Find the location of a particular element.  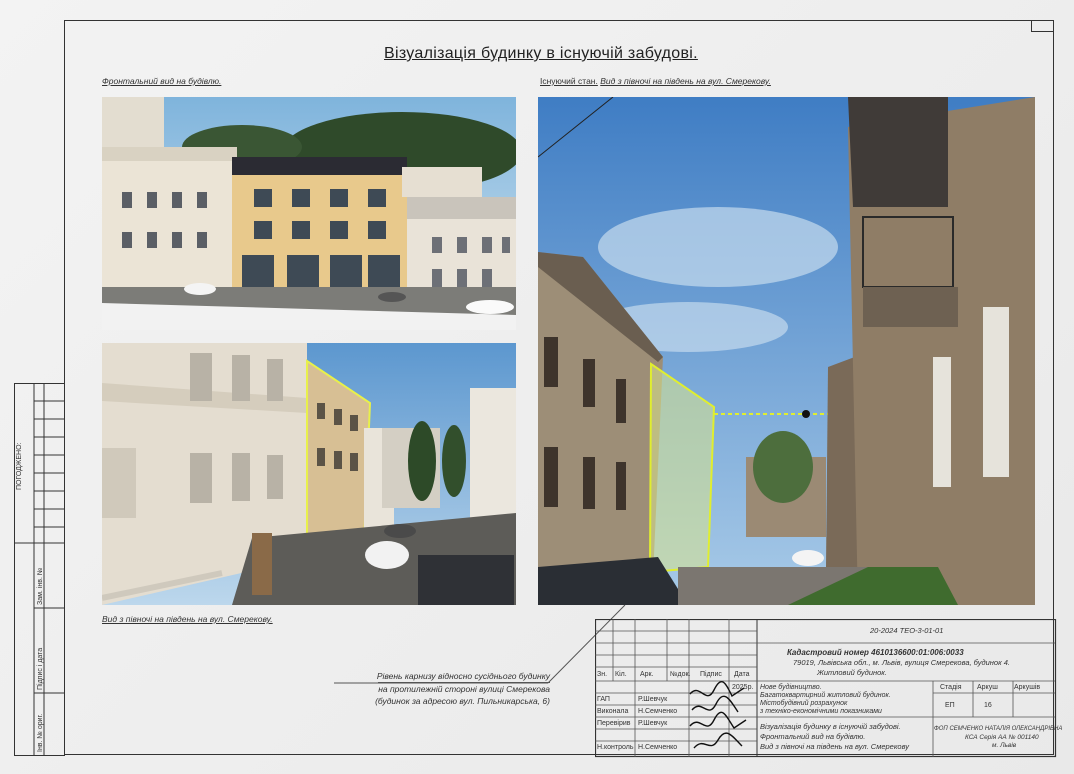

col-ndok: №док. is located at coordinates (680, 674).